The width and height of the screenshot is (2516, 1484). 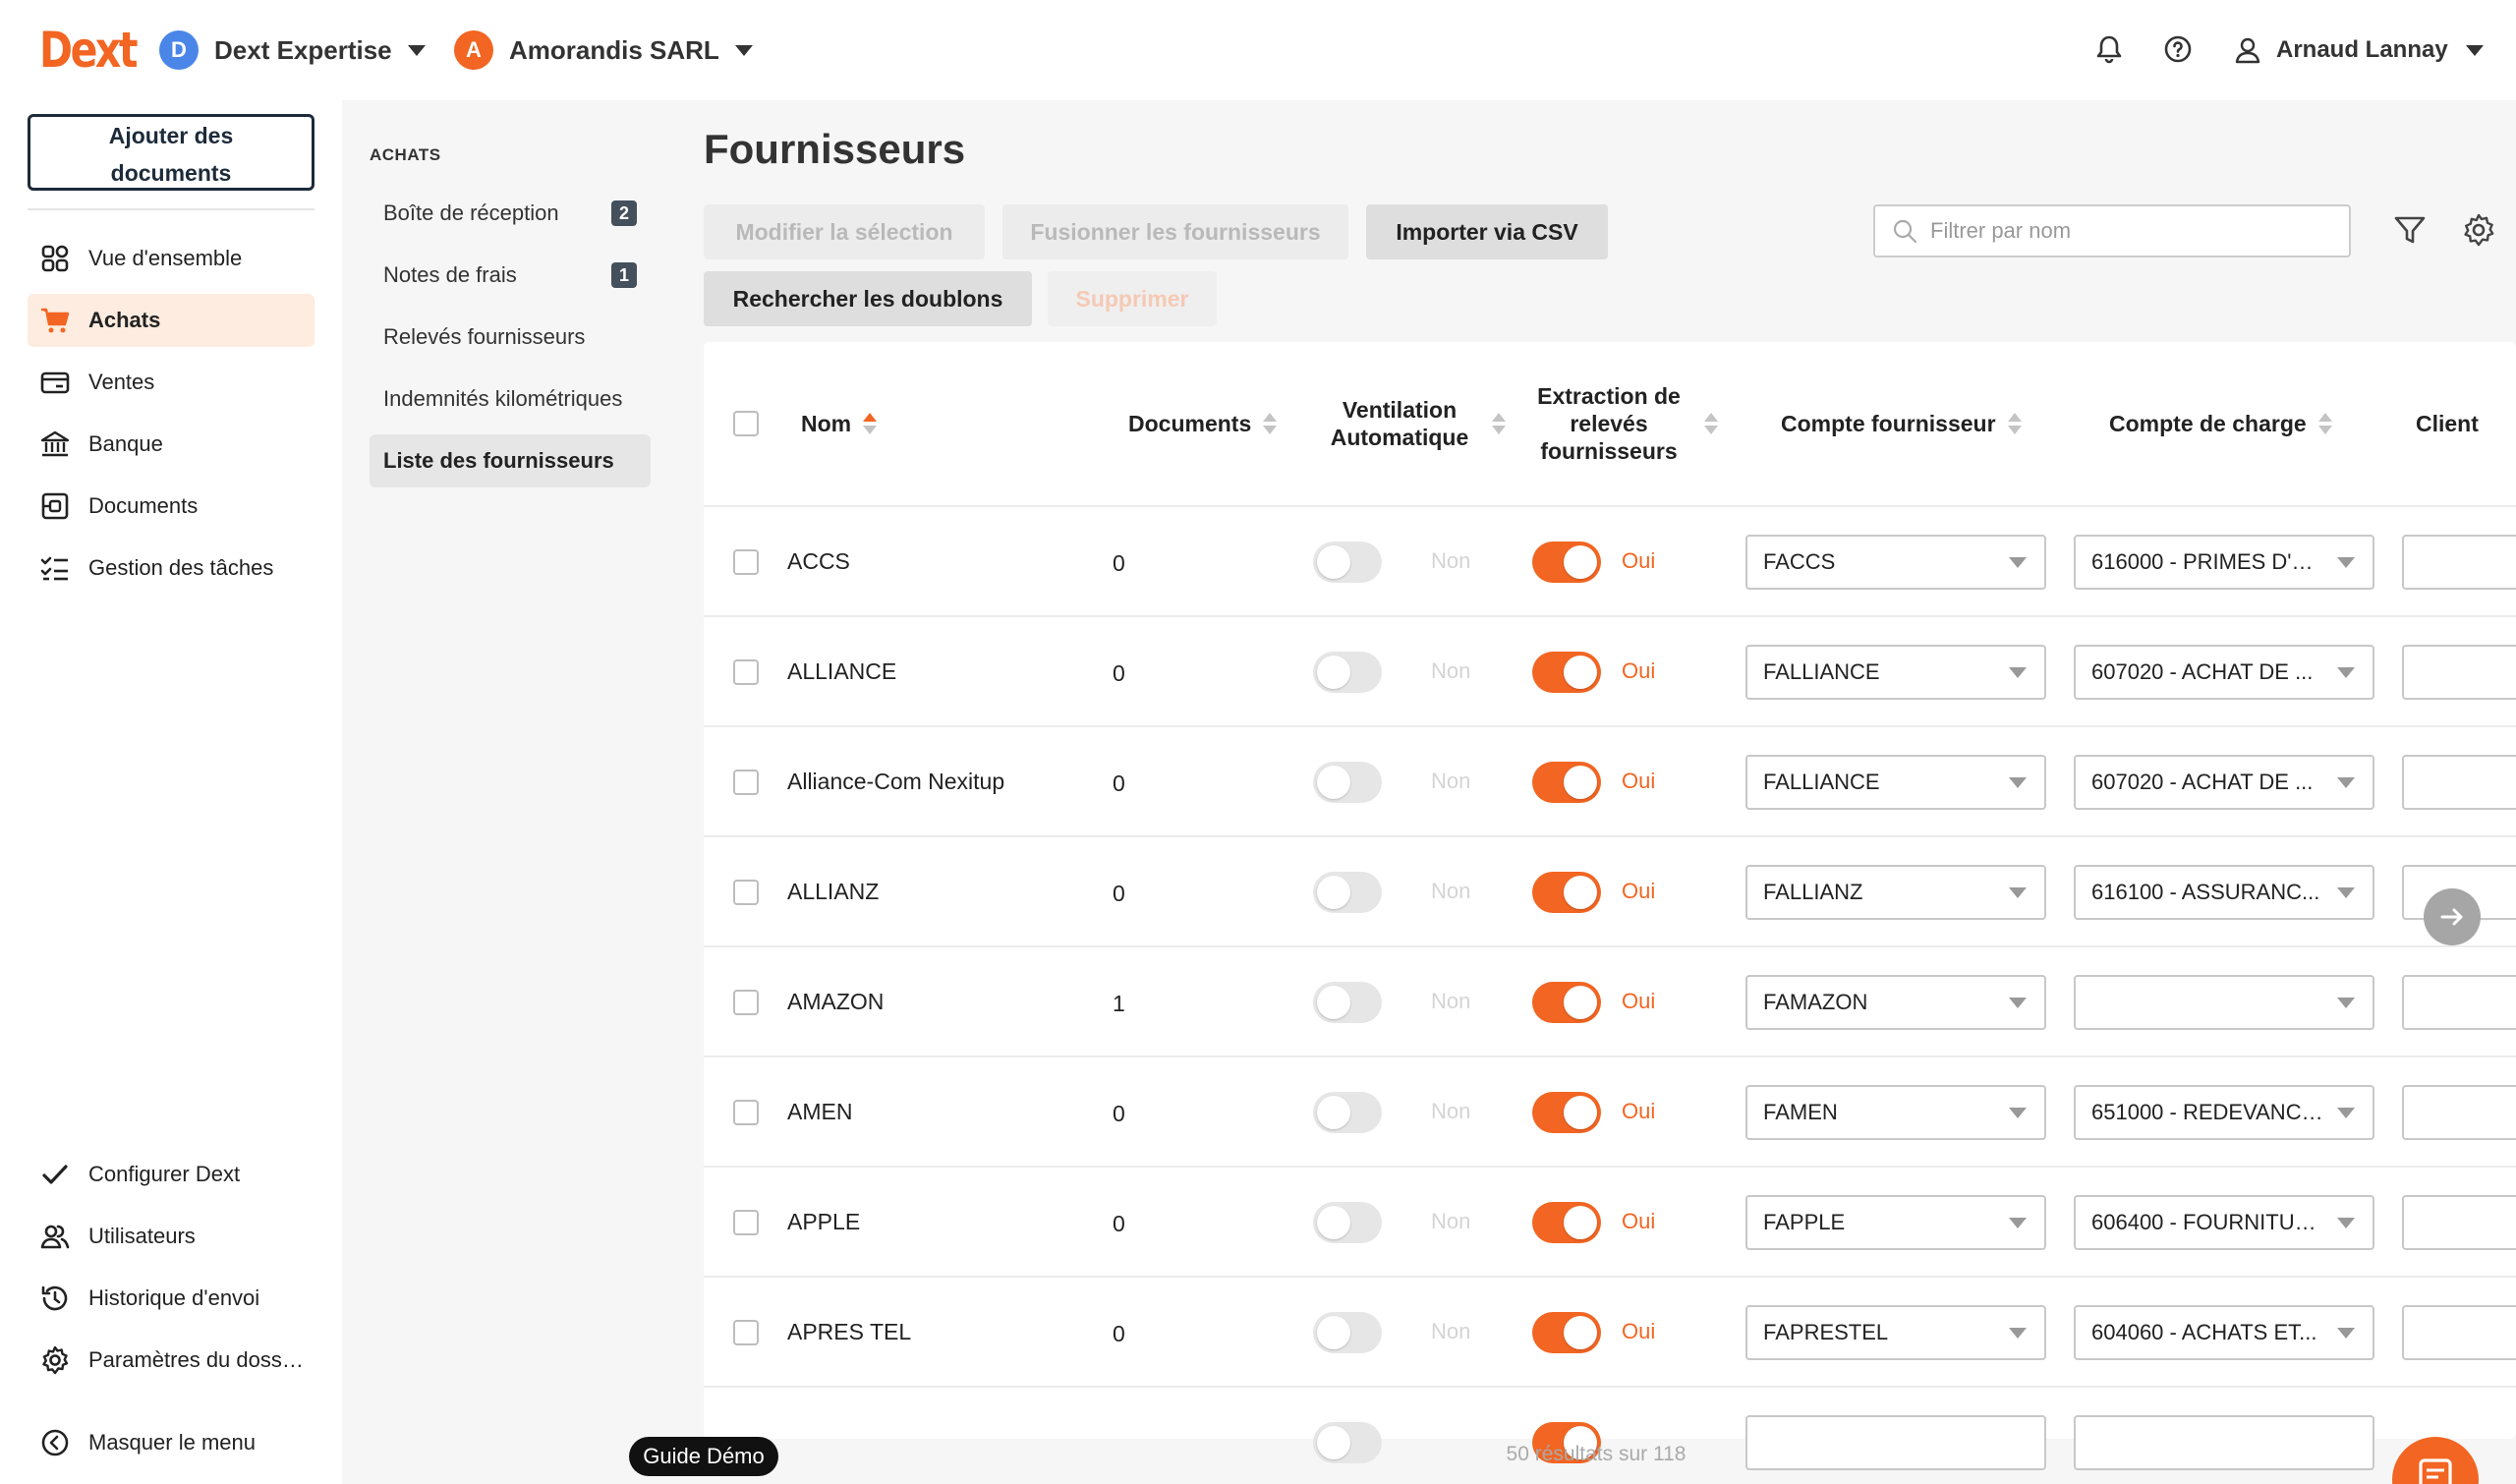 I want to click on help-icon, so click(x=2178, y=49).